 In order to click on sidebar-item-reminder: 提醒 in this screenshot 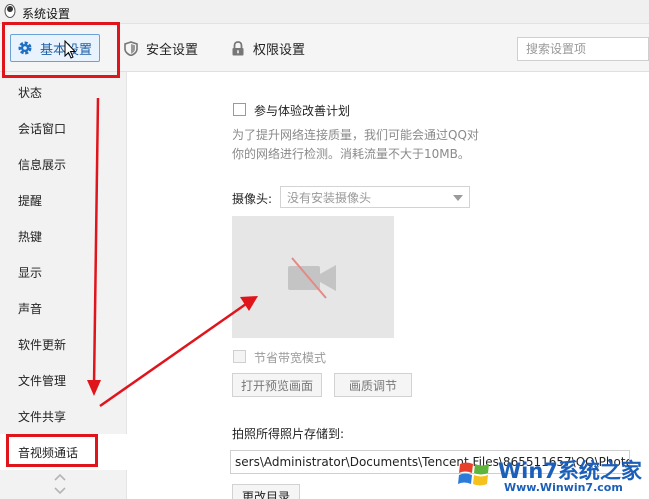, I will do `click(63, 200)`.